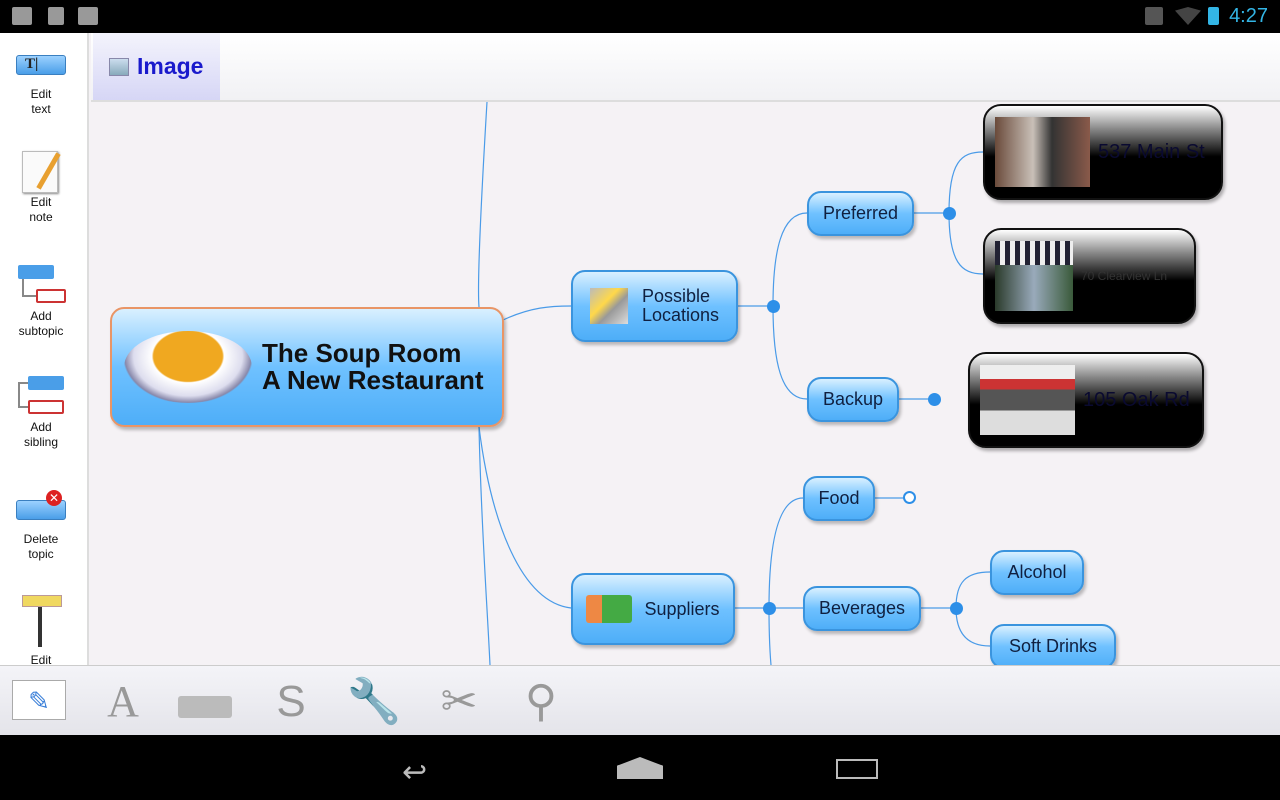  What do you see at coordinates (857, 769) in the screenshot?
I see `recent-apps-icon` at bounding box center [857, 769].